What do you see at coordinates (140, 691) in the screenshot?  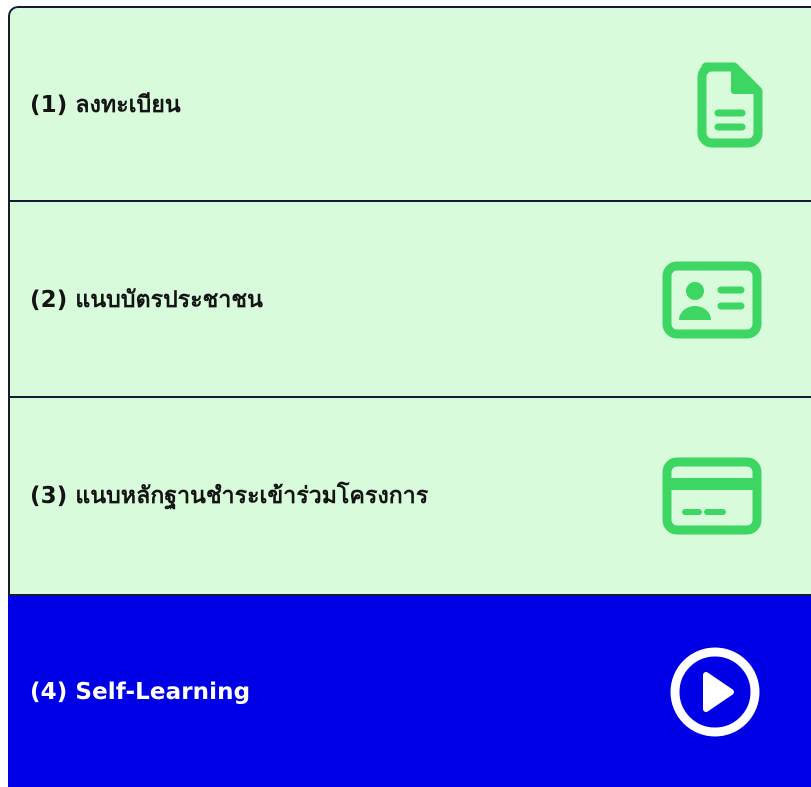 I see `step-label: (4) Self-Learning` at bounding box center [140, 691].